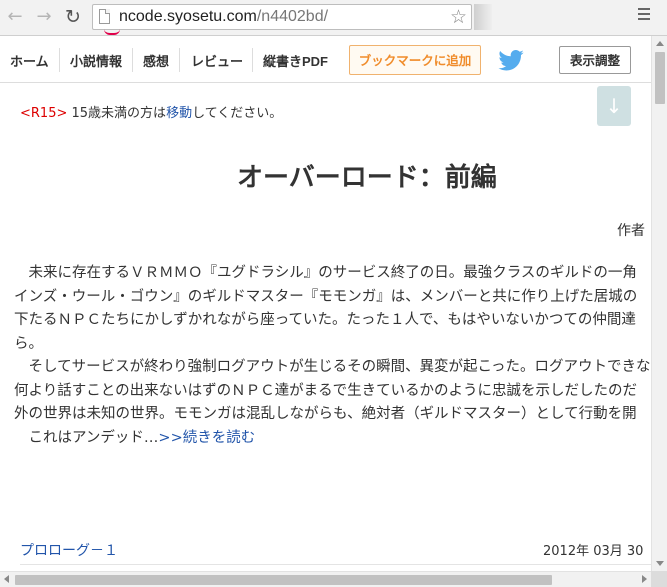 The height and width of the screenshot is (587, 667). I want to click on red-underline-mark, so click(112, 32).